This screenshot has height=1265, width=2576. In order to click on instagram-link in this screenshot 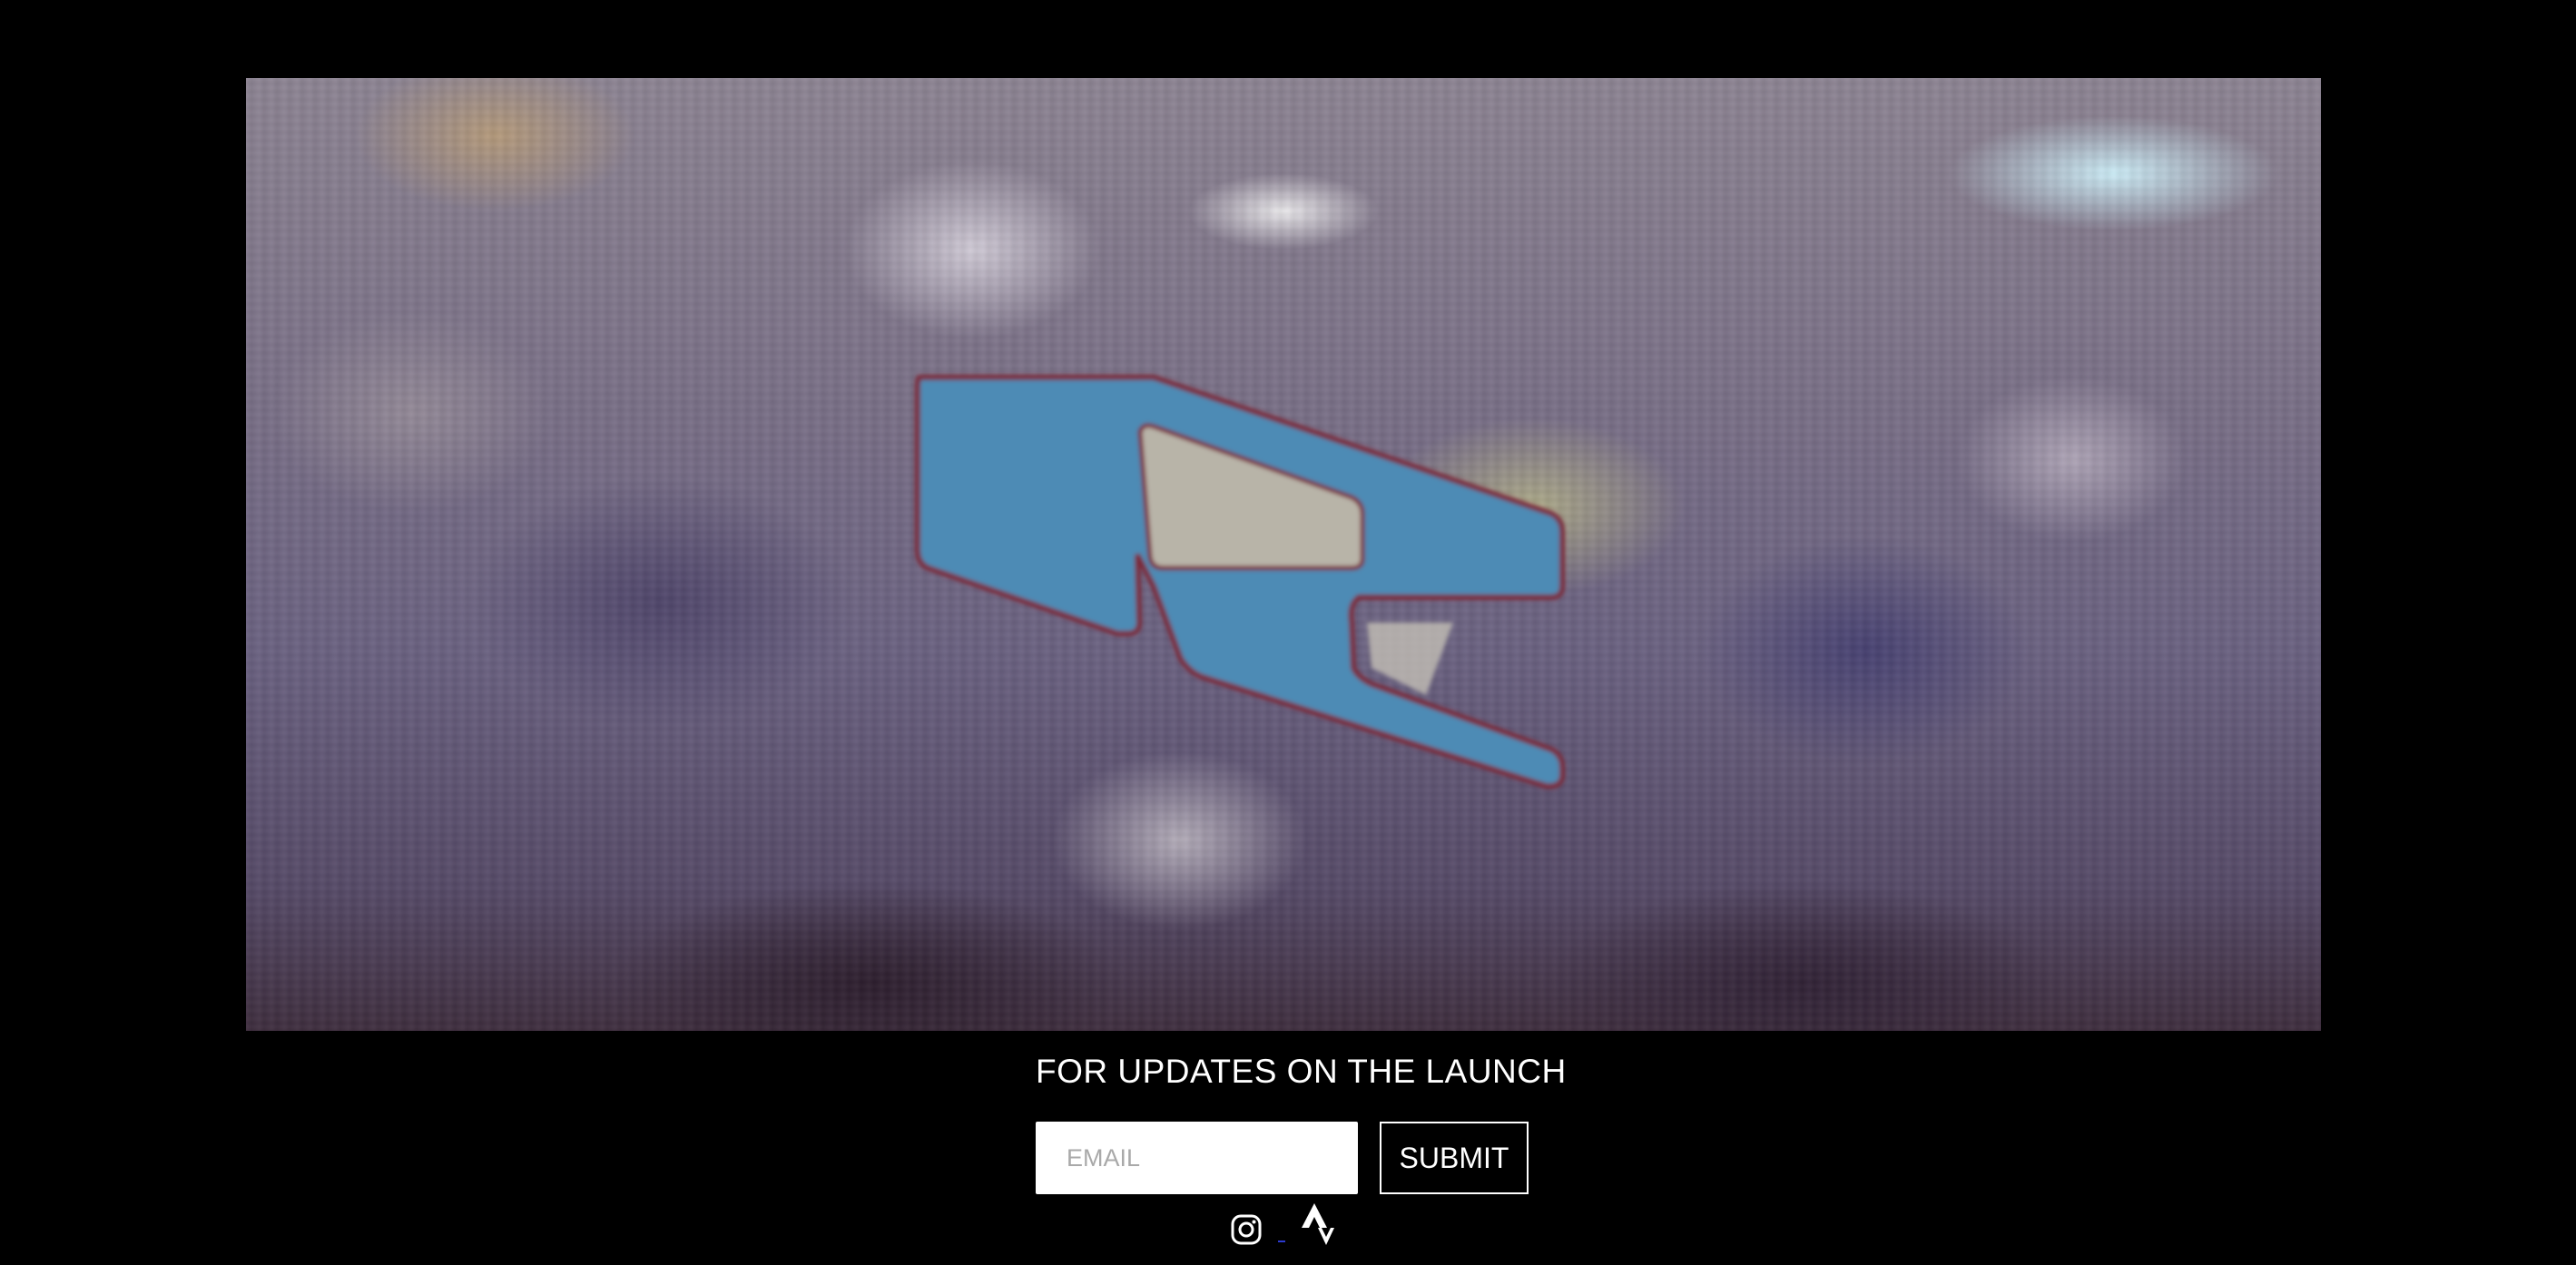, I will do `click(1246, 1229)`.